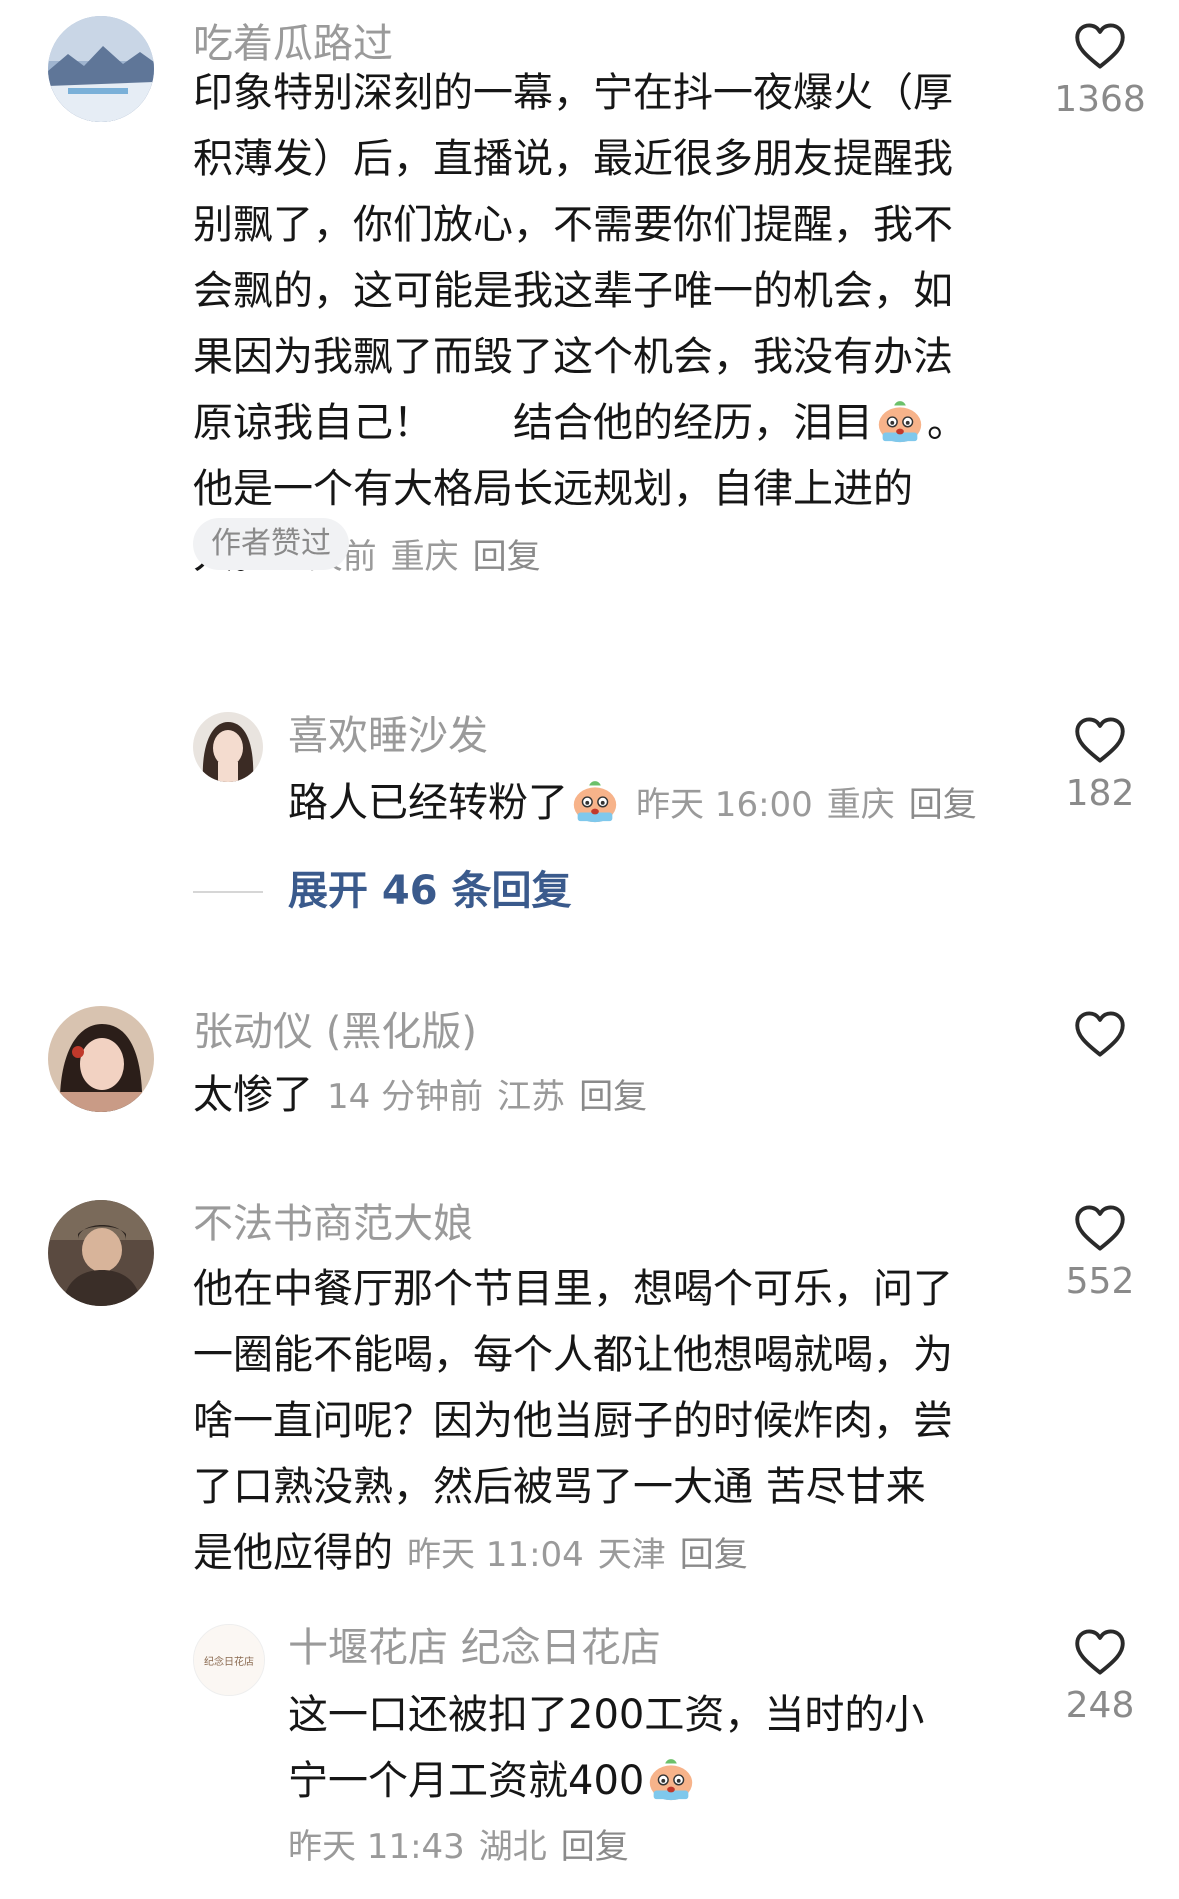  What do you see at coordinates (573, 1289) in the screenshot?
I see `comment-line: 他在中餐厅那个节目里，想喝个可乐，问了` at bounding box center [573, 1289].